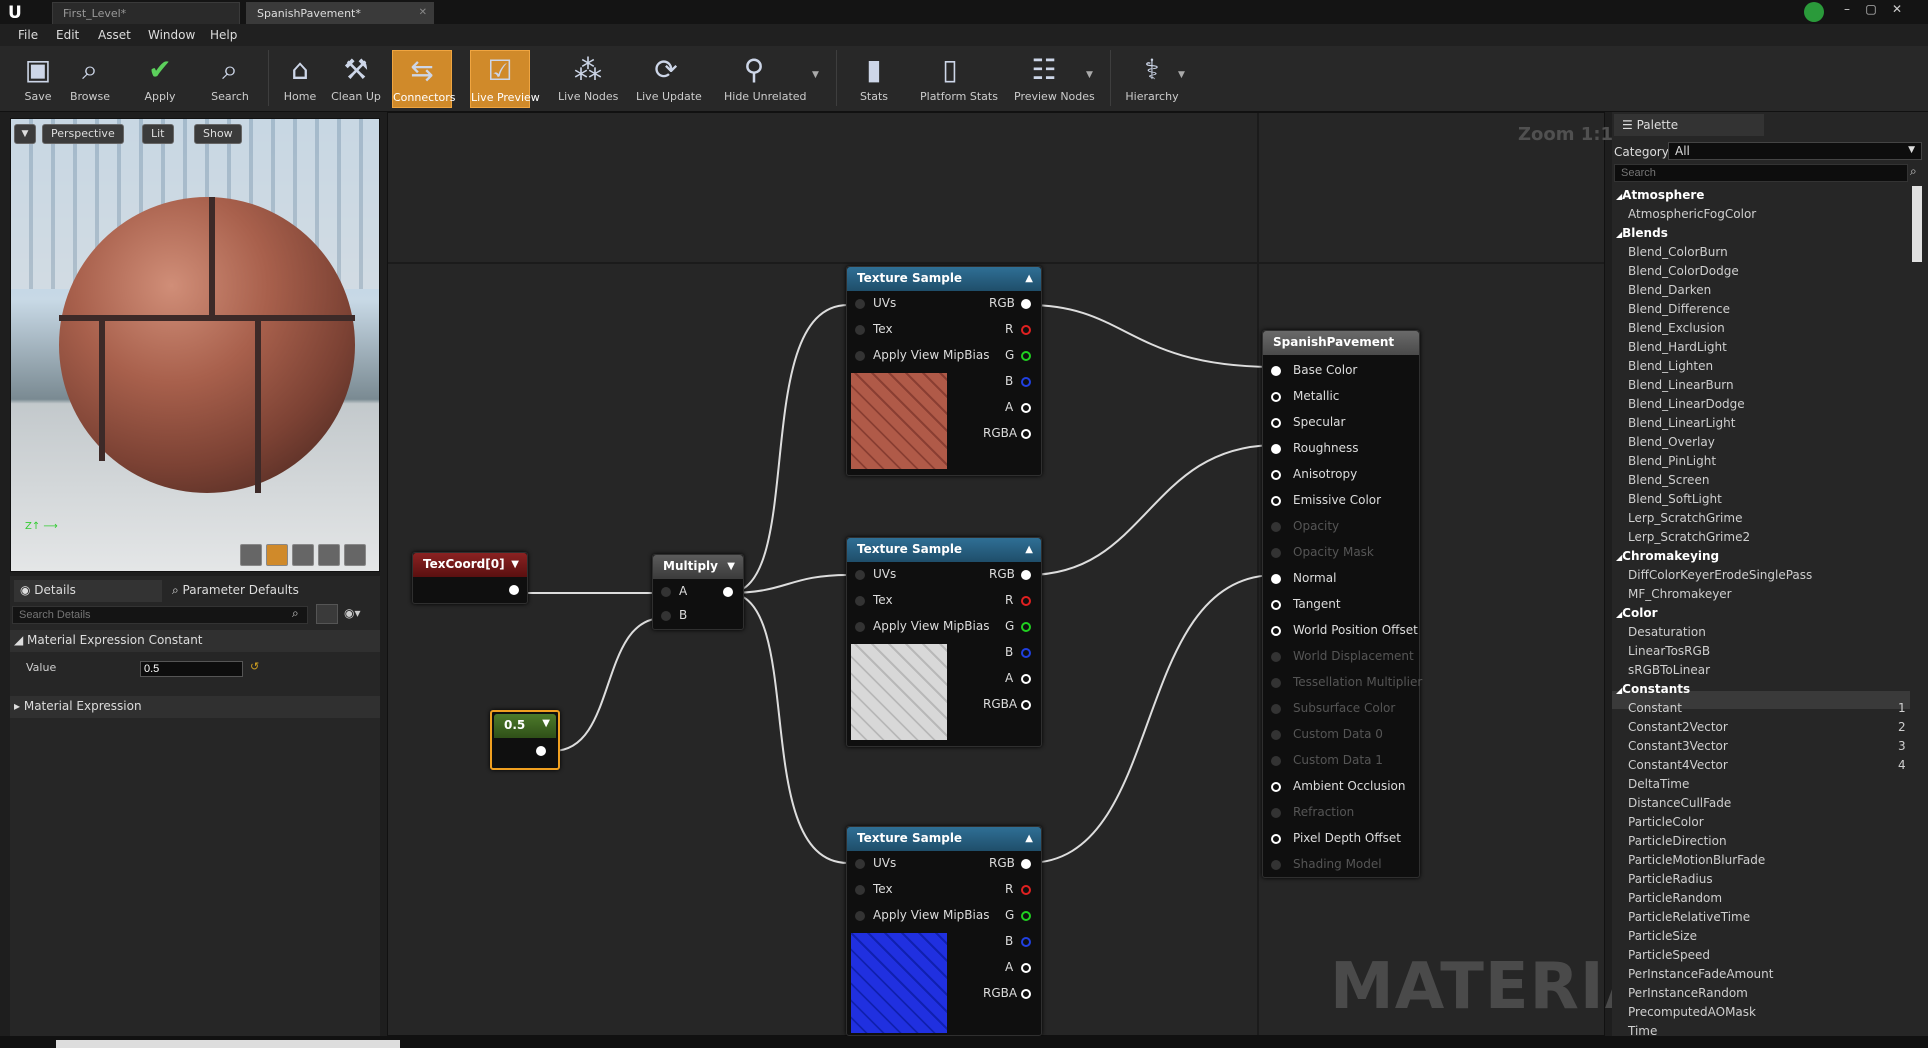 The width and height of the screenshot is (1928, 1048). Describe the element at coordinates (1720, 575) in the screenshot. I see `palette-item: DiffColorKeyerErodeSinglePass` at that location.